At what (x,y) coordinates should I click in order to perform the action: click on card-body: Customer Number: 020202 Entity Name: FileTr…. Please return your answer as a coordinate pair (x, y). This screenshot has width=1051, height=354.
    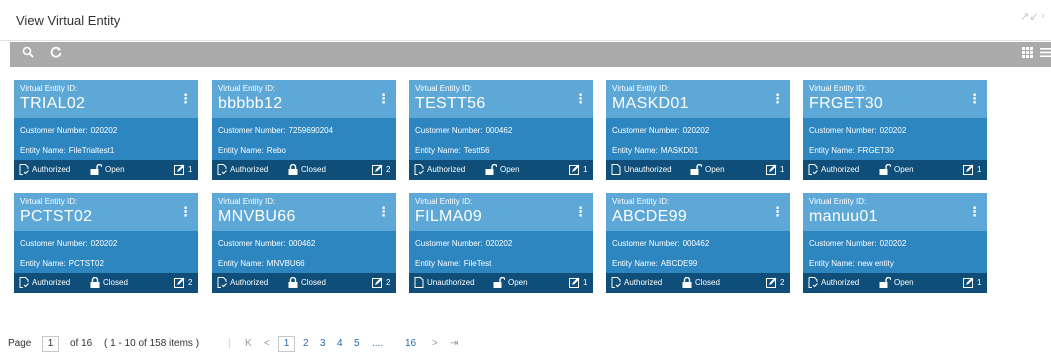
    Looking at the image, I should click on (106, 139).